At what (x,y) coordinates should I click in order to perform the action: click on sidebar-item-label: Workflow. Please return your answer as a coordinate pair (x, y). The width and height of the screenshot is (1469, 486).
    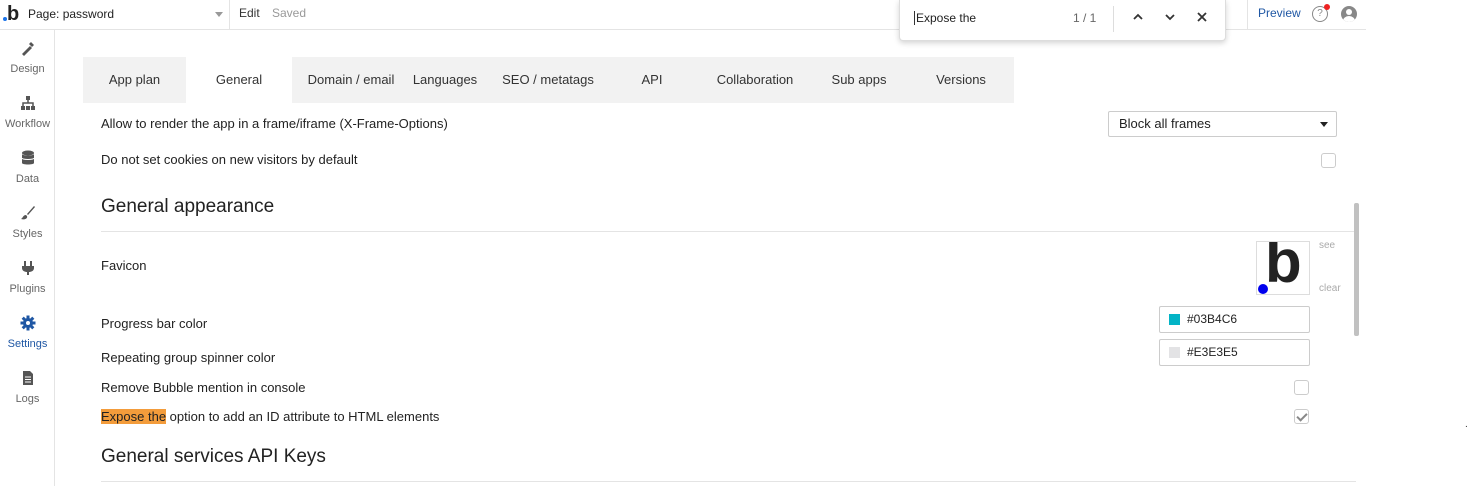
    Looking at the image, I should click on (27, 124).